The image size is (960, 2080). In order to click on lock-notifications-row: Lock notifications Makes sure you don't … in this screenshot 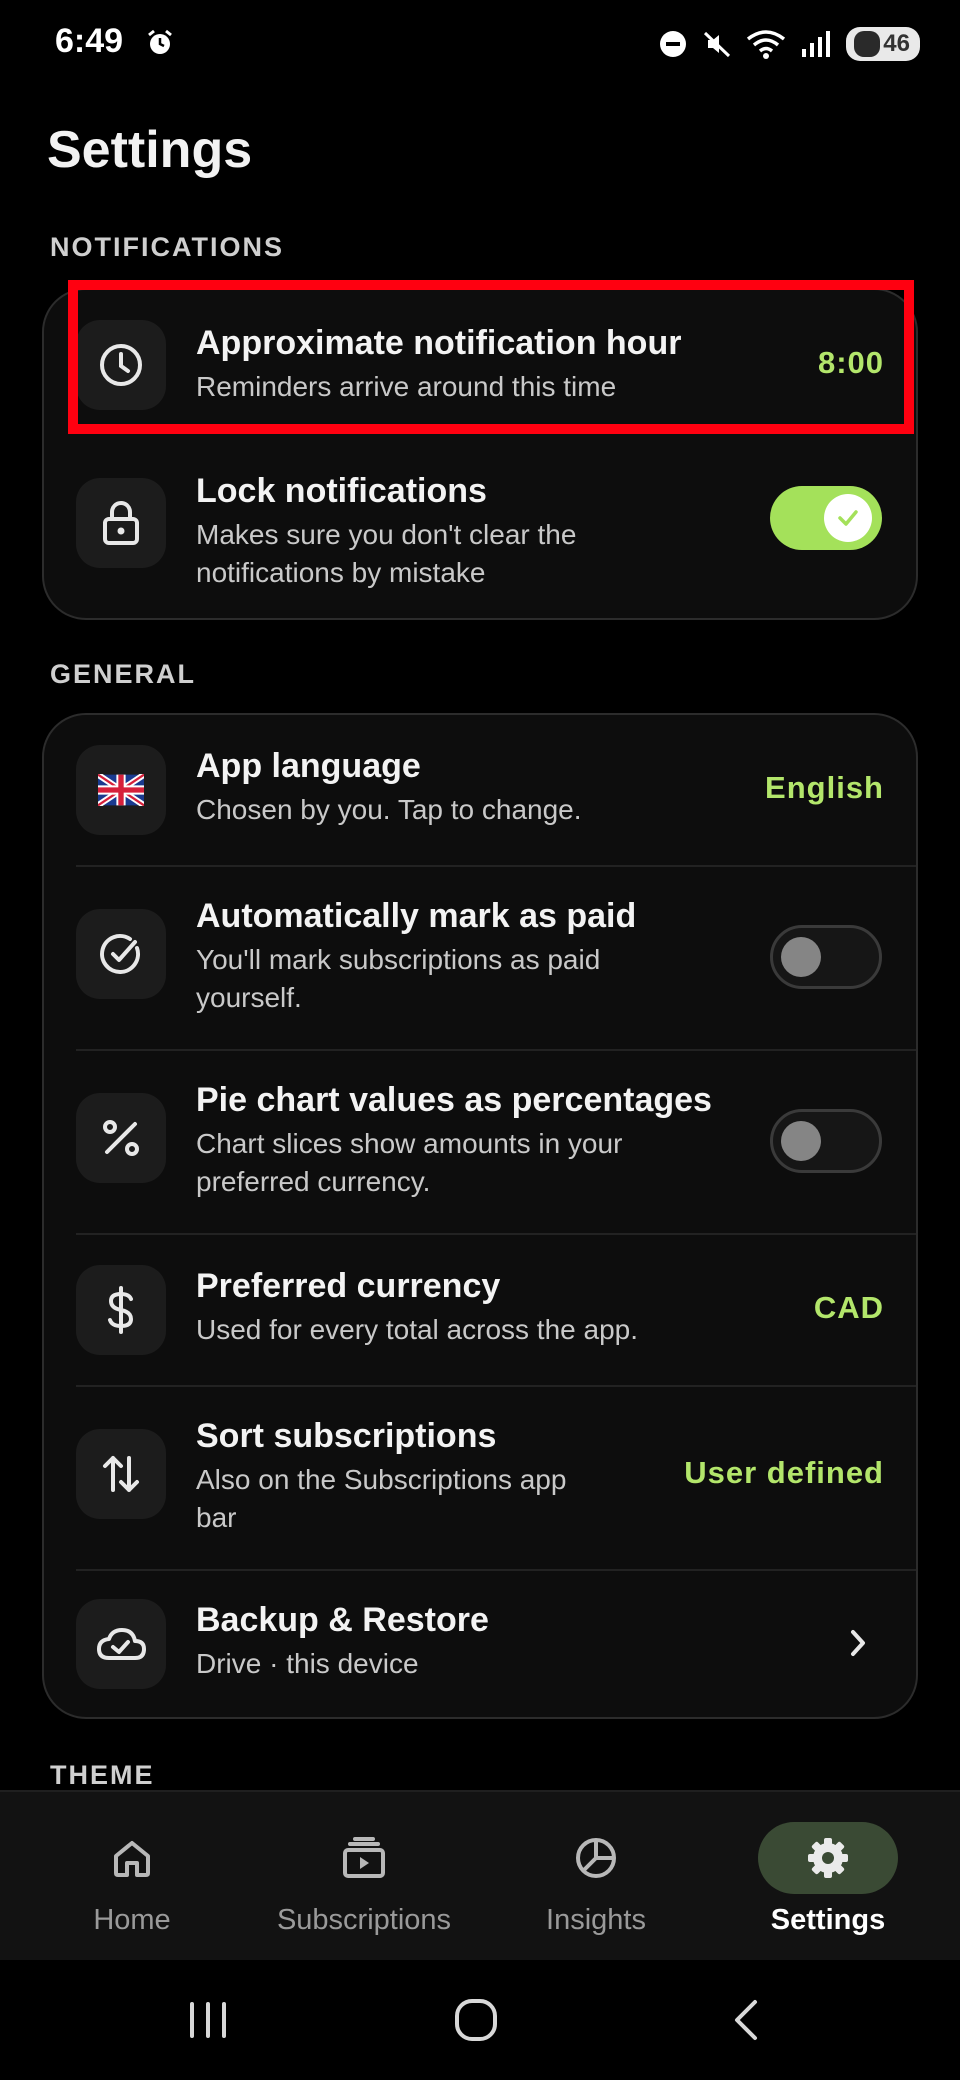, I will do `click(480, 530)`.